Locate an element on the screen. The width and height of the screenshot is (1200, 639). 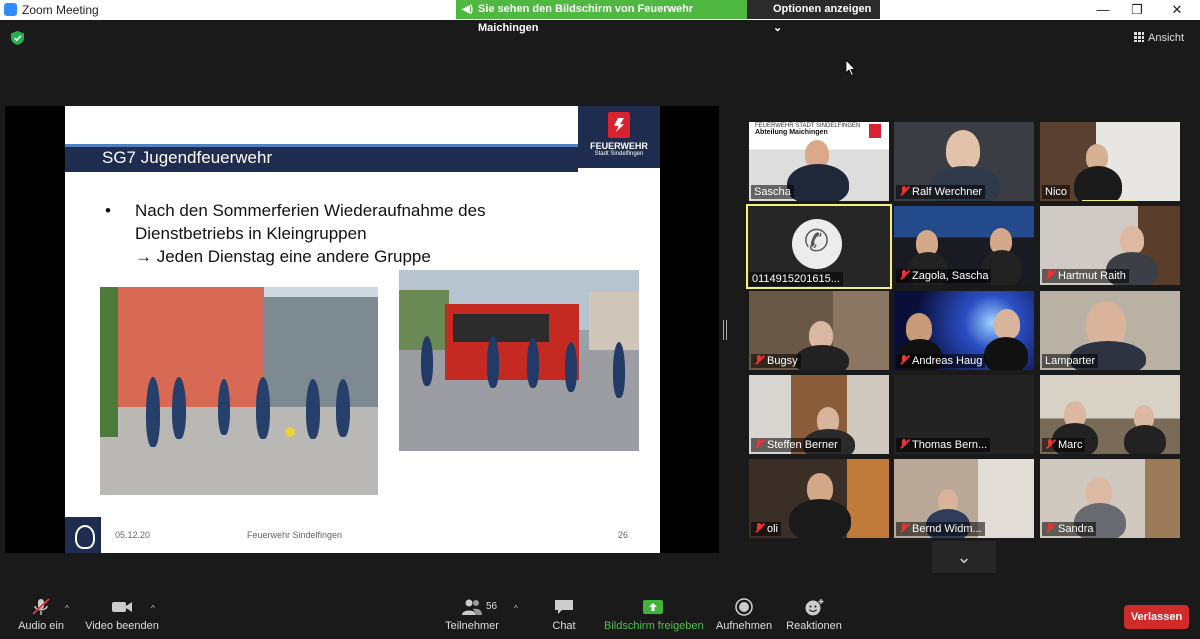
participants-button: Teilnehmer is located at coordinates (472, 615).